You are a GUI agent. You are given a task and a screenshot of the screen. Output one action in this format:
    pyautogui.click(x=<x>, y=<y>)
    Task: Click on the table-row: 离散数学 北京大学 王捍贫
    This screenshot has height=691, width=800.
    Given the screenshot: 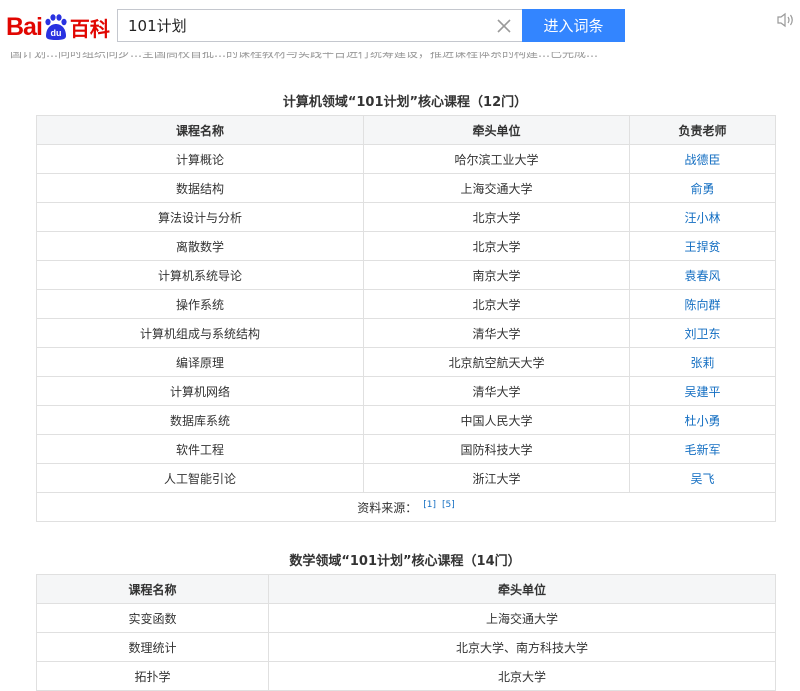 What is the action you would take?
    pyautogui.click(x=406, y=246)
    